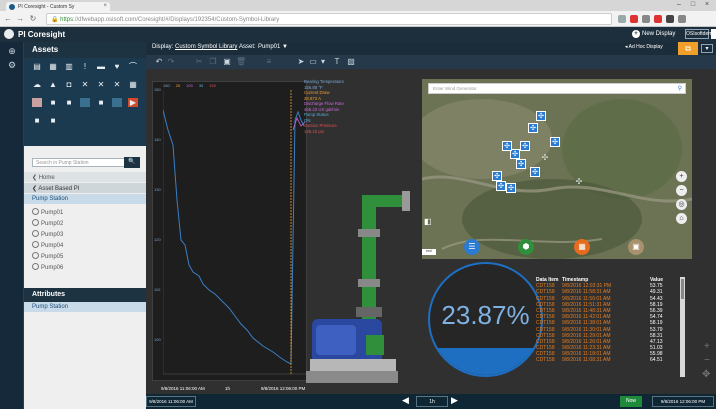  Describe the element at coordinates (117, 84) in the screenshot. I see `fan-symbol-icon: ✕` at that location.